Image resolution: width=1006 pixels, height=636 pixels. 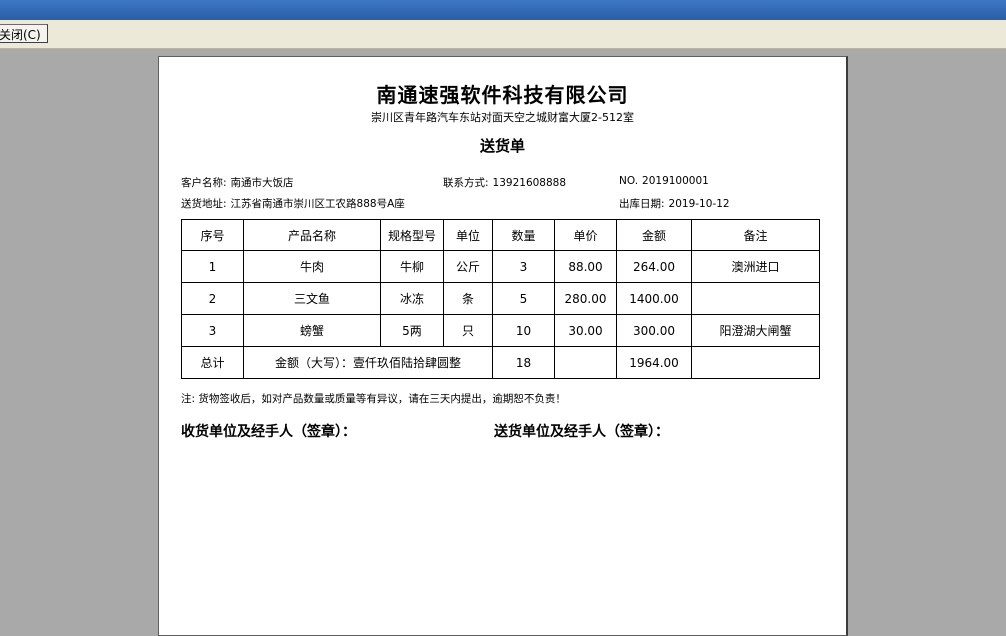 I want to click on cell-price: 30.00, so click(x=585, y=330).